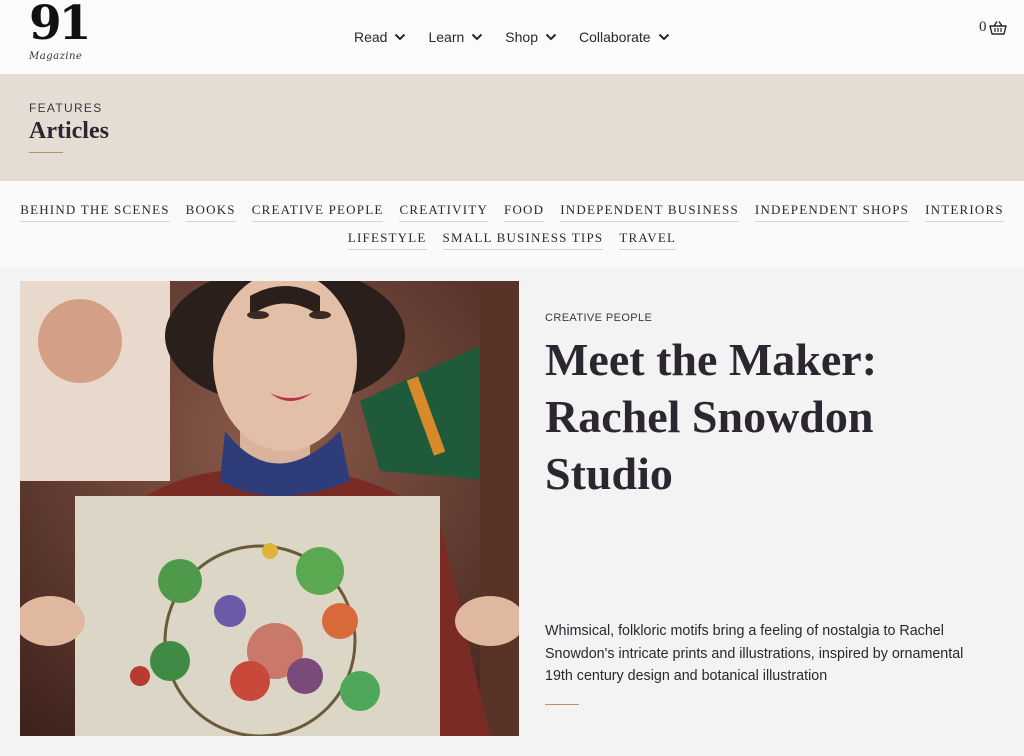 This screenshot has width=1024, height=756. Describe the element at coordinates (444, 212) in the screenshot. I see `category-creativity: CREATIVITY` at that location.